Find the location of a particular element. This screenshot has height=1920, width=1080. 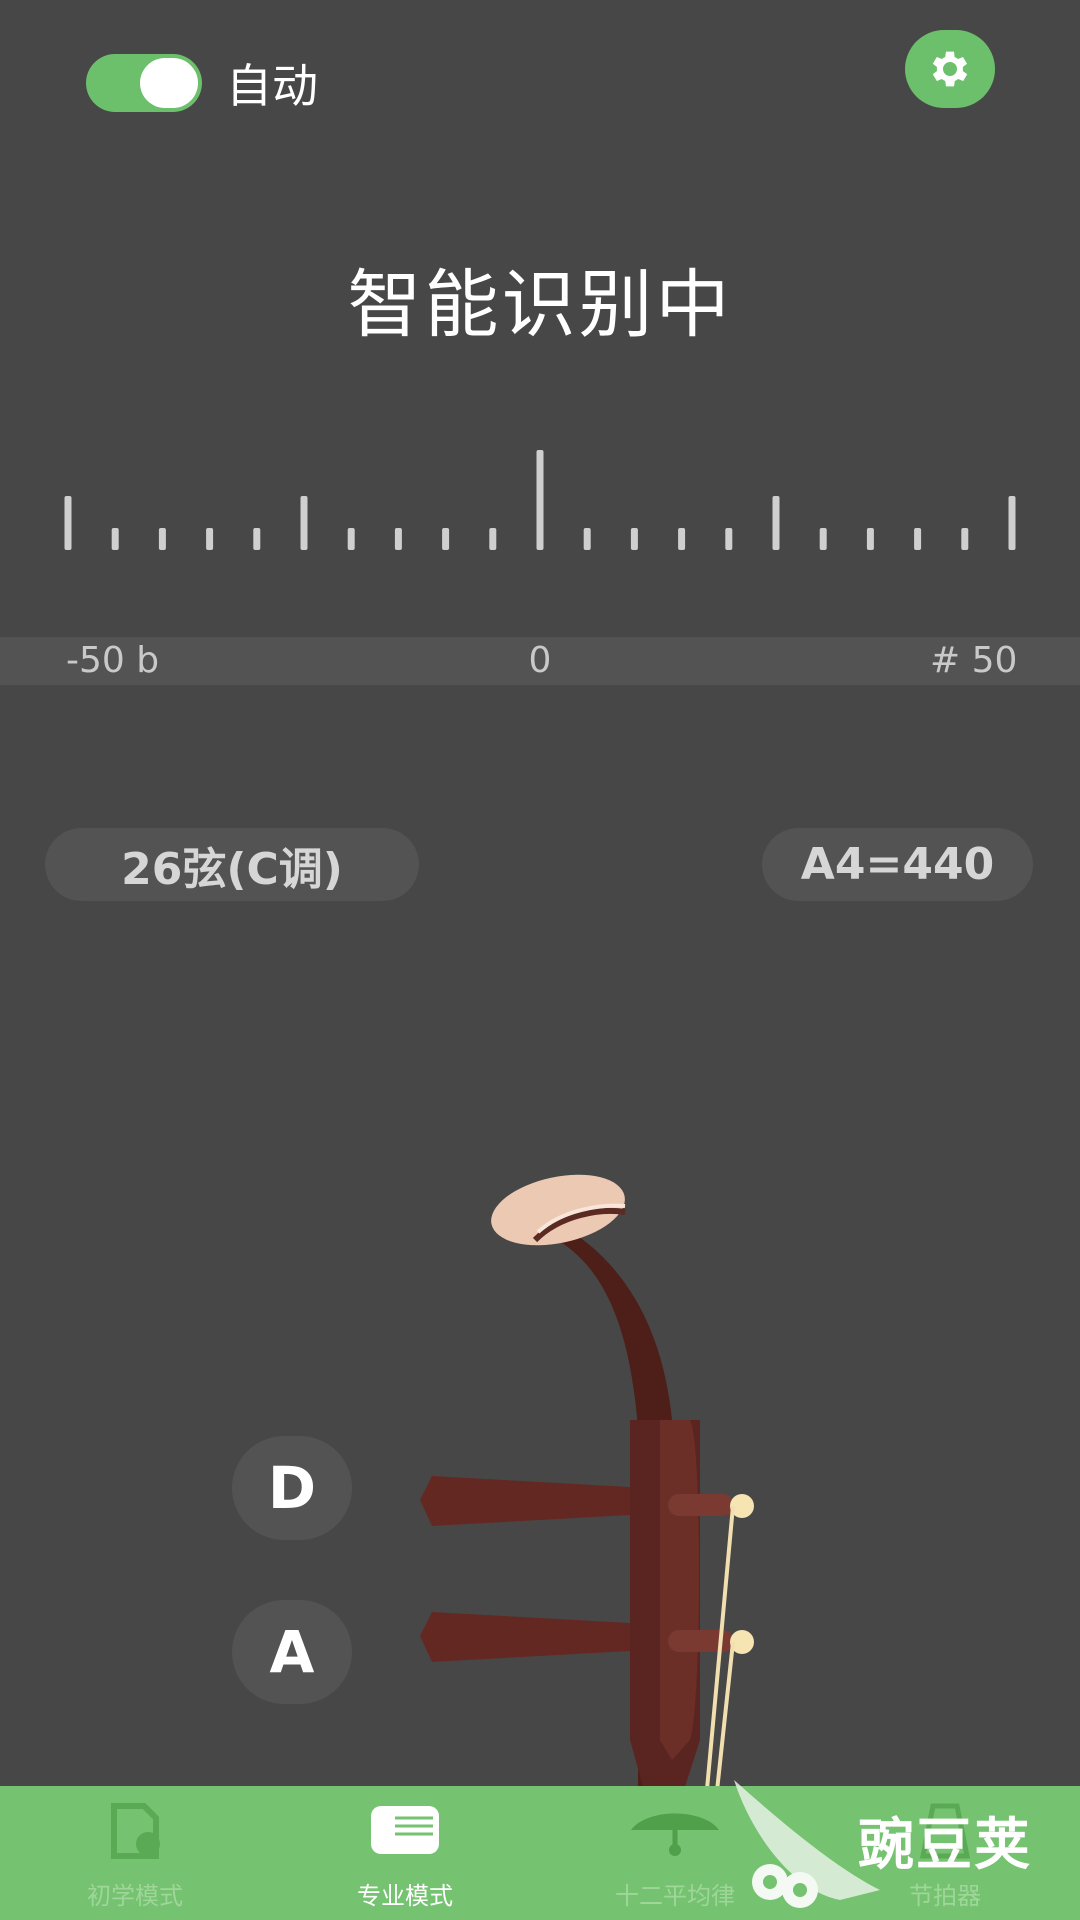

status-text: 智能识别中 is located at coordinates (540, 305).